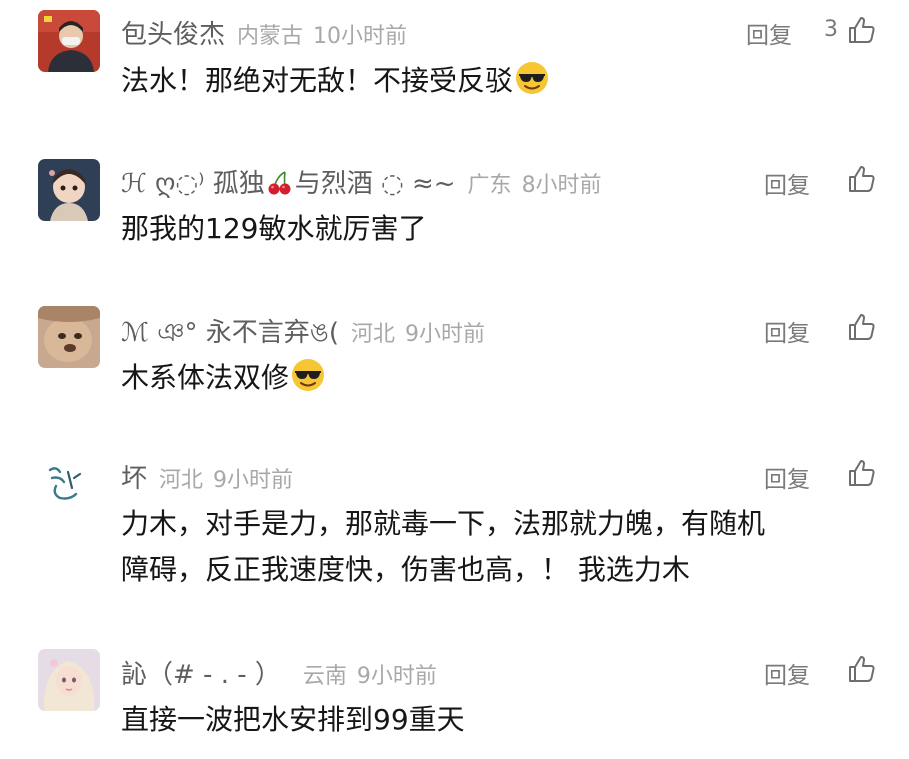  Describe the element at coordinates (207, 476) in the screenshot. I see `comment-meta: 坏 河北 9小时前` at that location.